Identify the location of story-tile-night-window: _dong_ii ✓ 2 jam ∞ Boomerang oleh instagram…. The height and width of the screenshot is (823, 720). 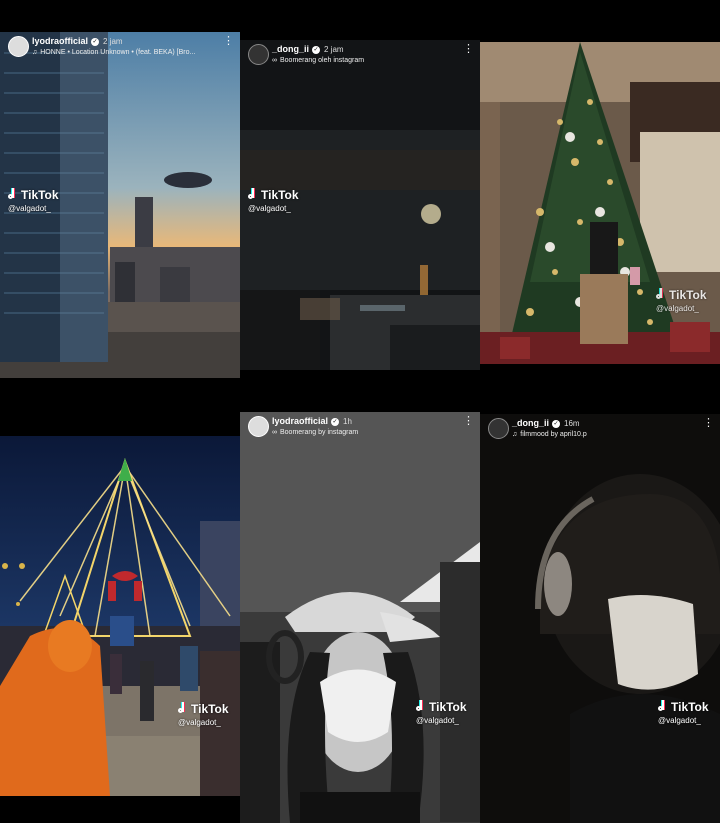
(360, 205).